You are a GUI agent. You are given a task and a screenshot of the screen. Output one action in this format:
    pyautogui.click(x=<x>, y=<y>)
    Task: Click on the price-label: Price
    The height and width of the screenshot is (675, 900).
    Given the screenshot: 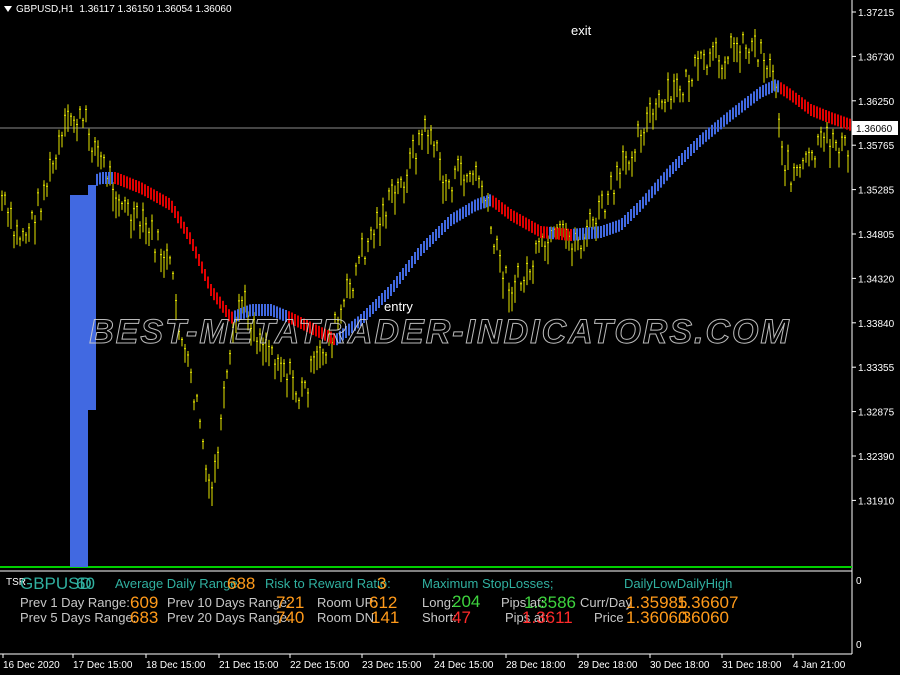 What is the action you would take?
    pyautogui.click(x=609, y=617)
    